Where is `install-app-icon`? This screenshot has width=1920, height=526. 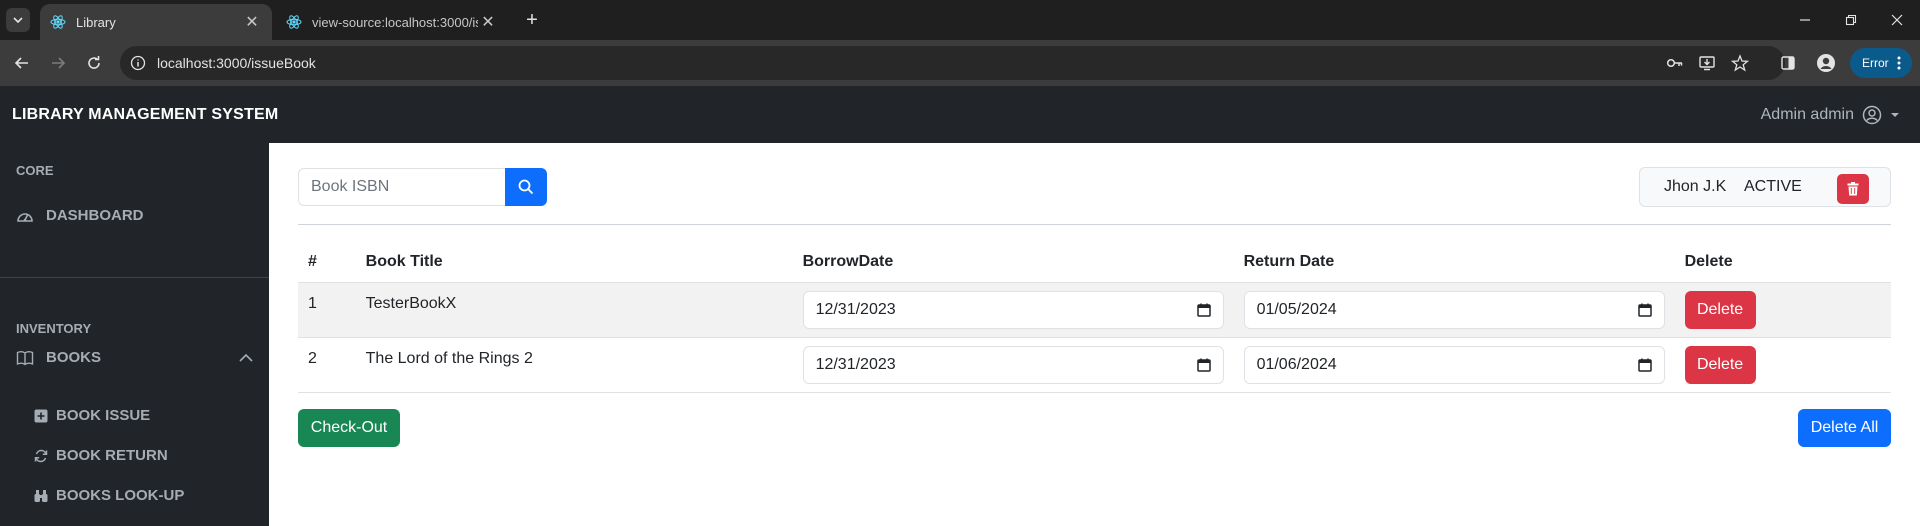
install-app-icon is located at coordinates (1707, 63).